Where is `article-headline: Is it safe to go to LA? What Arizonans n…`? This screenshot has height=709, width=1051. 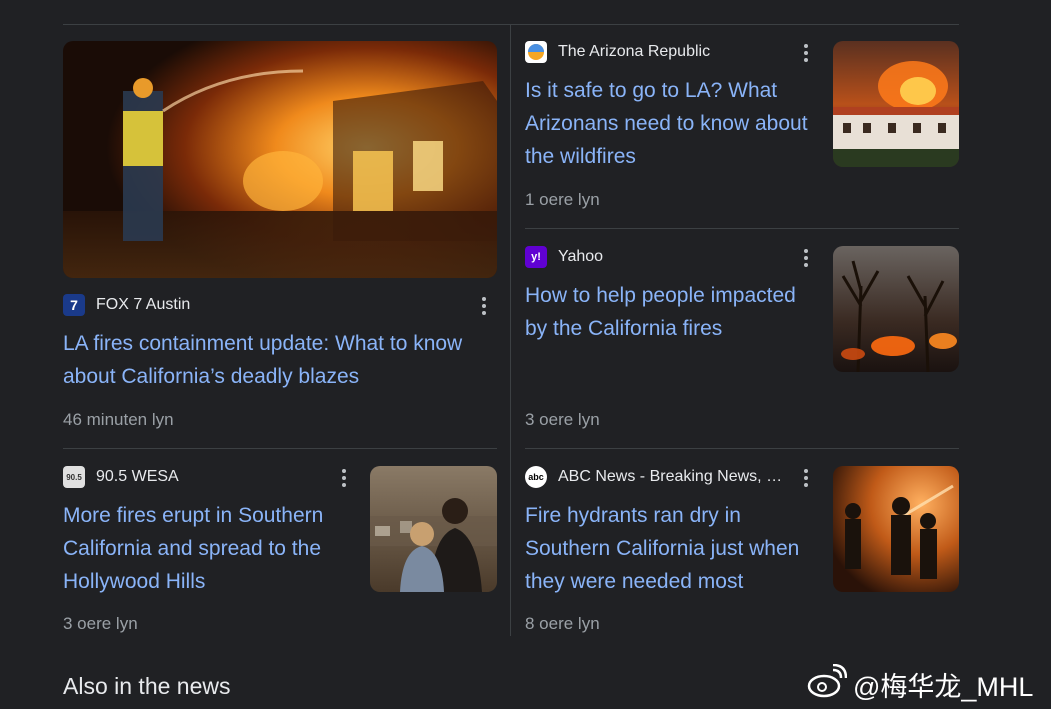 article-headline: Is it safe to go to LA? What Arizonans n… is located at coordinates (670, 123).